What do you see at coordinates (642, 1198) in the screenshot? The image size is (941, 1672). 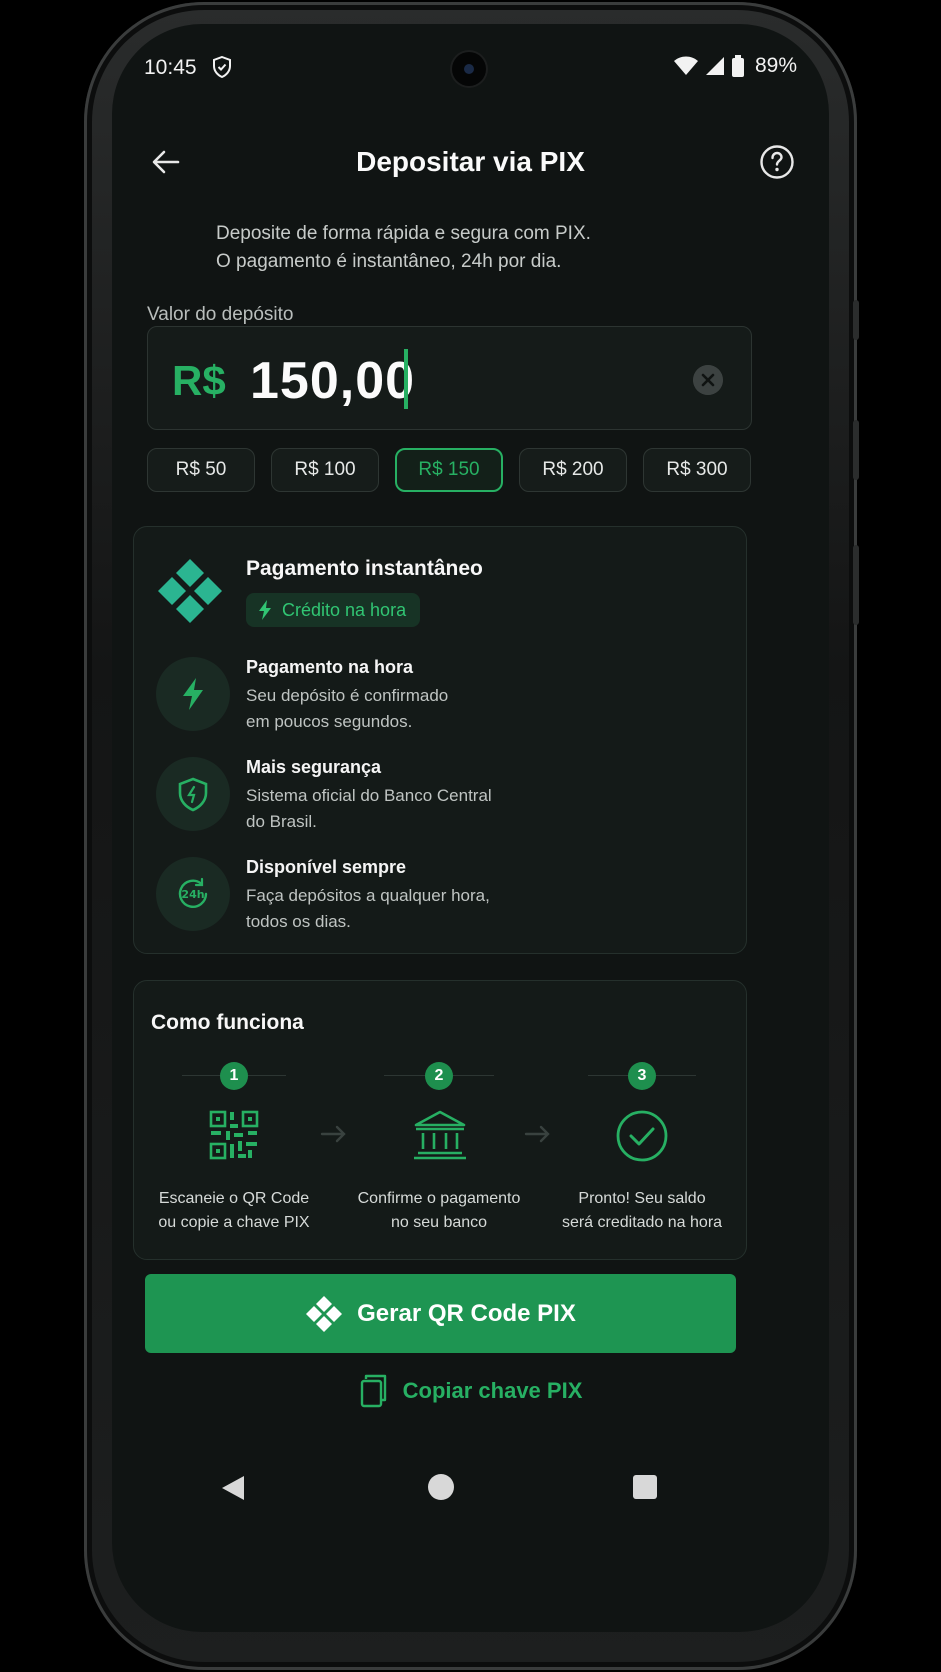 I see `step-label-line: Pronto! Seu saldo` at bounding box center [642, 1198].